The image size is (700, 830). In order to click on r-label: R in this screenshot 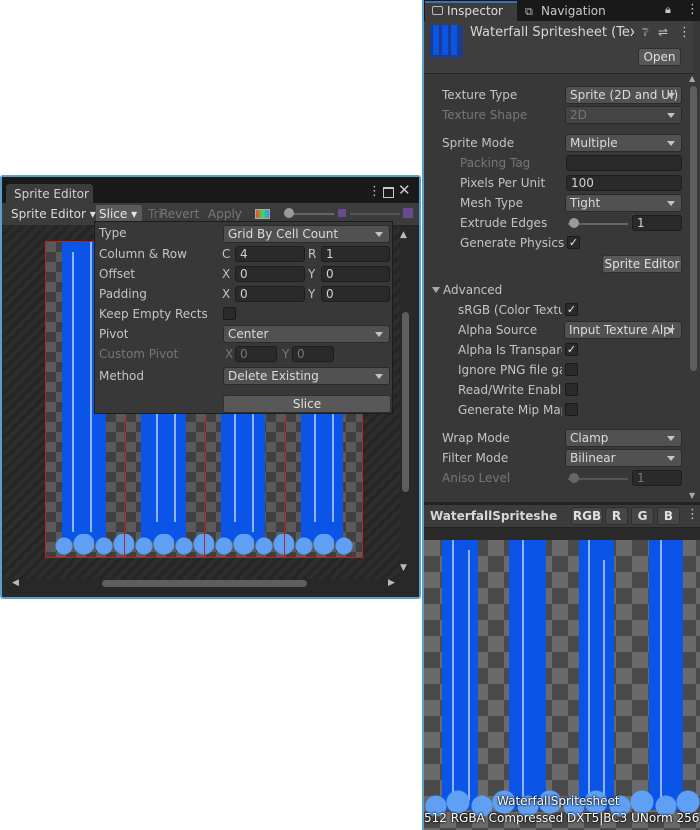, I will do `click(312, 254)`.